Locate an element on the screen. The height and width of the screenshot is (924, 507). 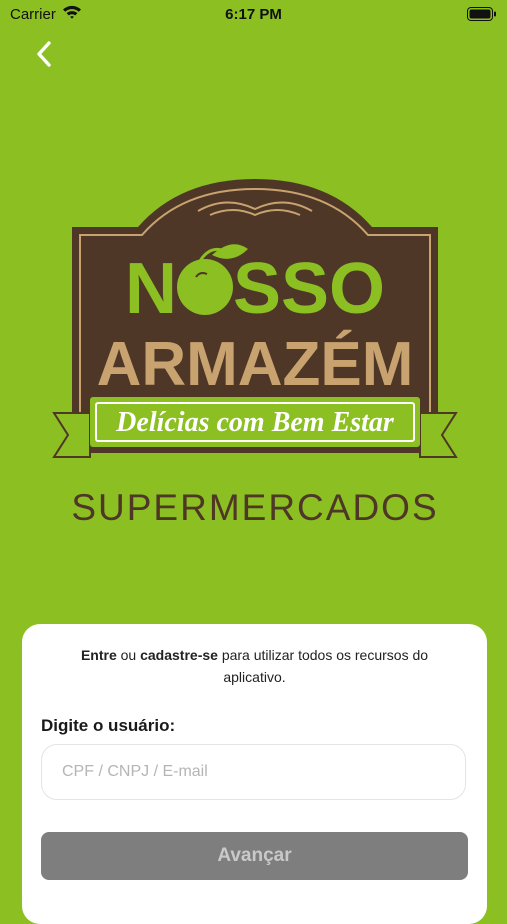
back-button is located at coordinates (44, 54).